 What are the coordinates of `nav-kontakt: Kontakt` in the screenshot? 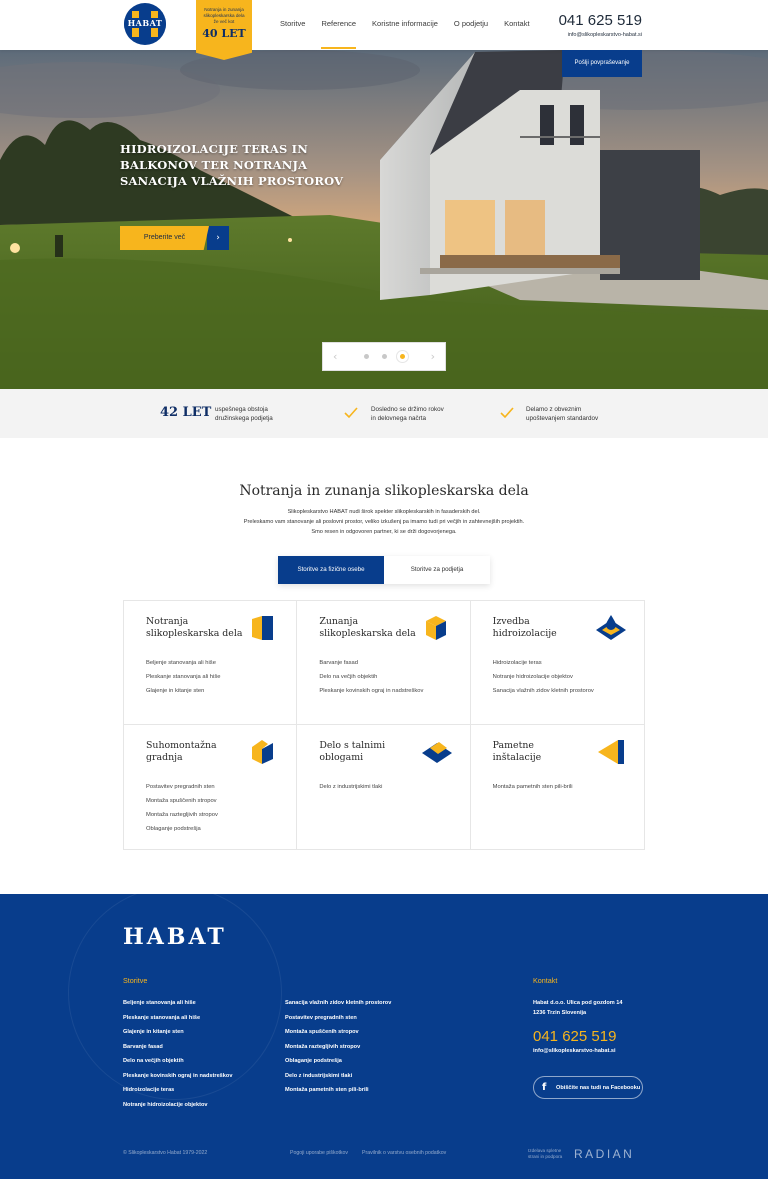 It's located at (516, 23).